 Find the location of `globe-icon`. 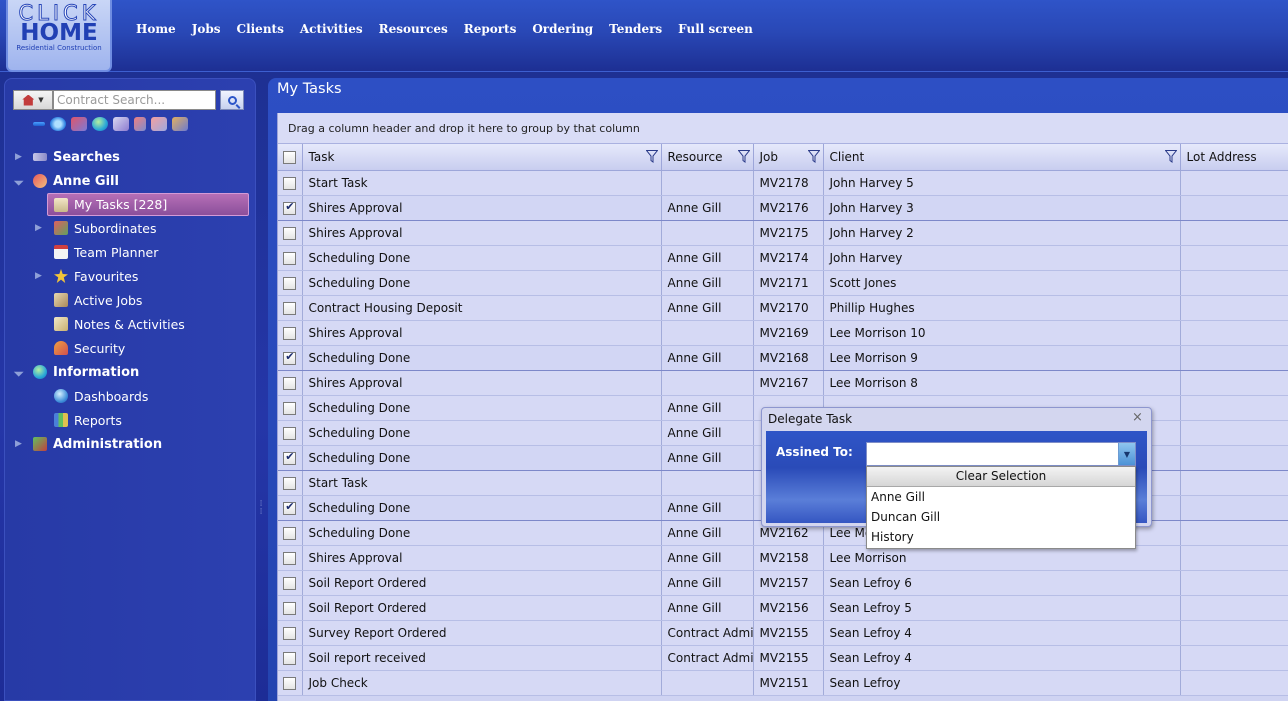

globe-icon is located at coordinates (100, 124).